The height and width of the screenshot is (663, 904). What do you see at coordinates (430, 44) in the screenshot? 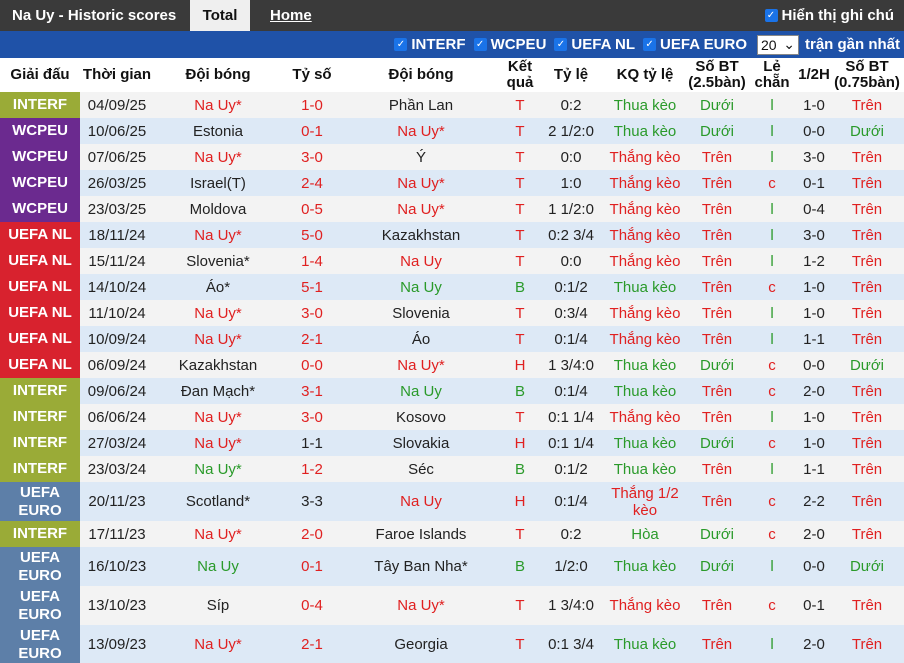
I see `filter-interf: ✓ INTERF` at bounding box center [430, 44].